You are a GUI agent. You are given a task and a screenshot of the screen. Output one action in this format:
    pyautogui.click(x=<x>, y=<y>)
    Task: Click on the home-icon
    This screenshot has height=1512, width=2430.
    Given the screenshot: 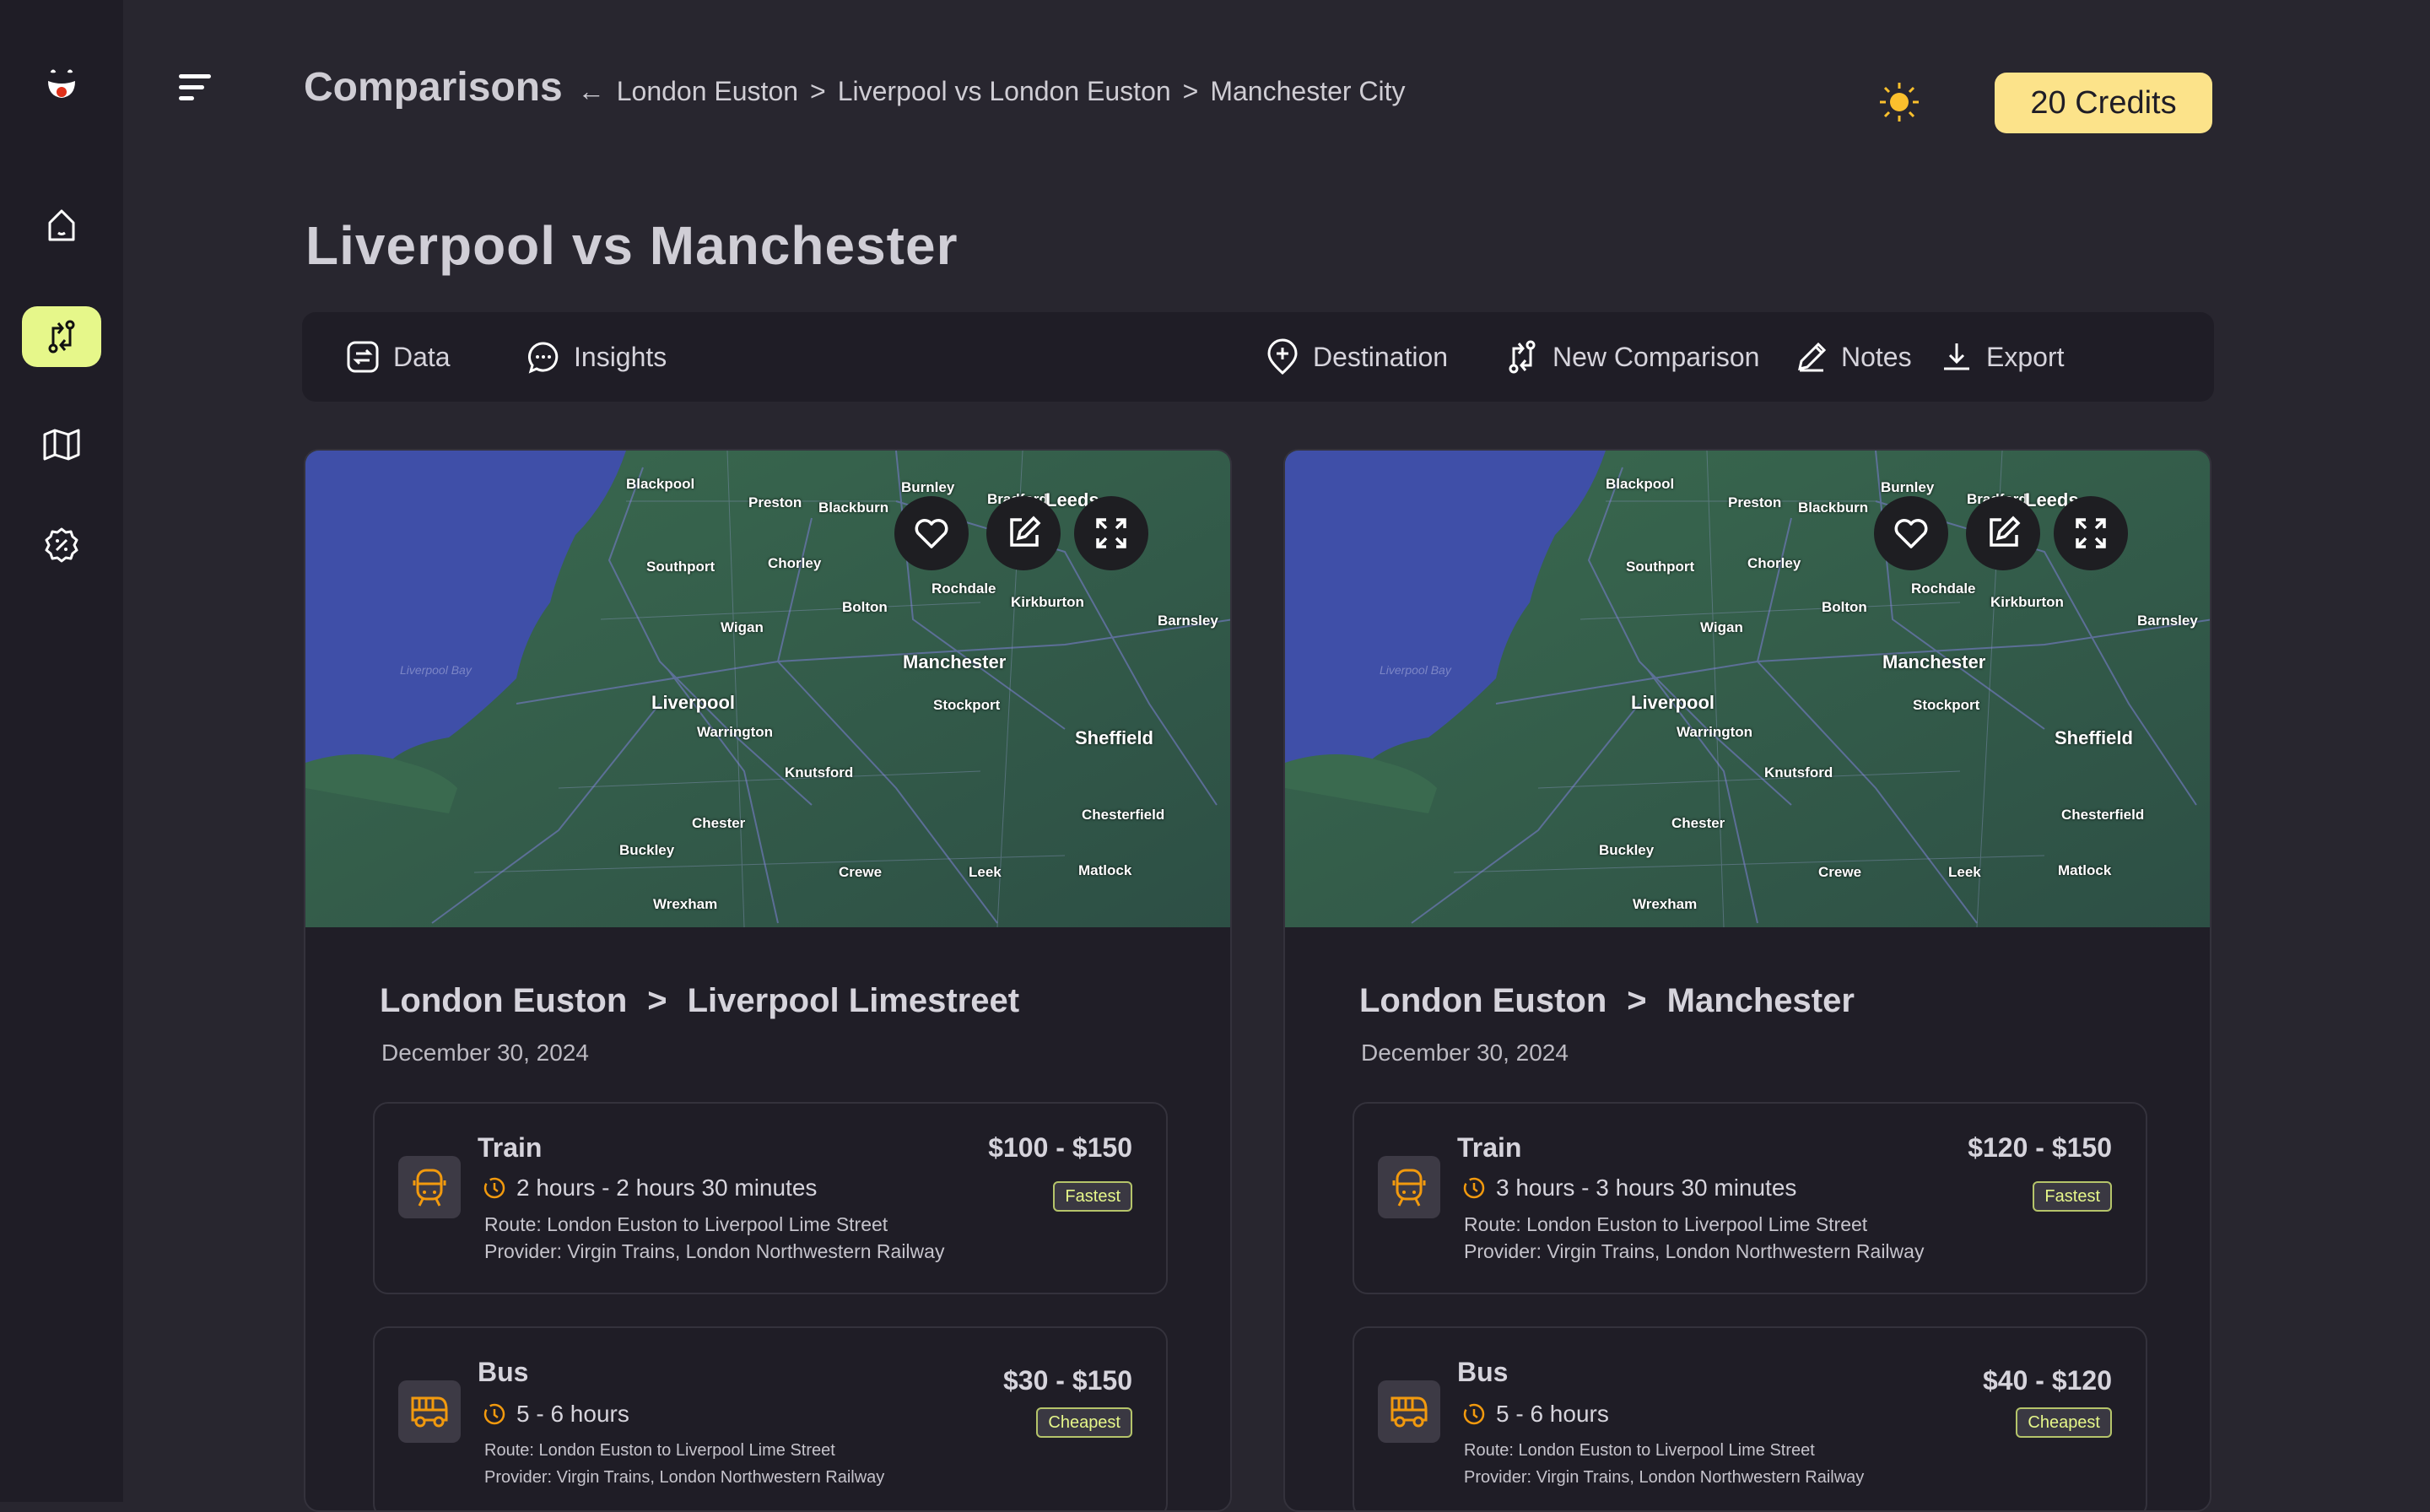 What is the action you would take?
    pyautogui.click(x=61, y=226)
    